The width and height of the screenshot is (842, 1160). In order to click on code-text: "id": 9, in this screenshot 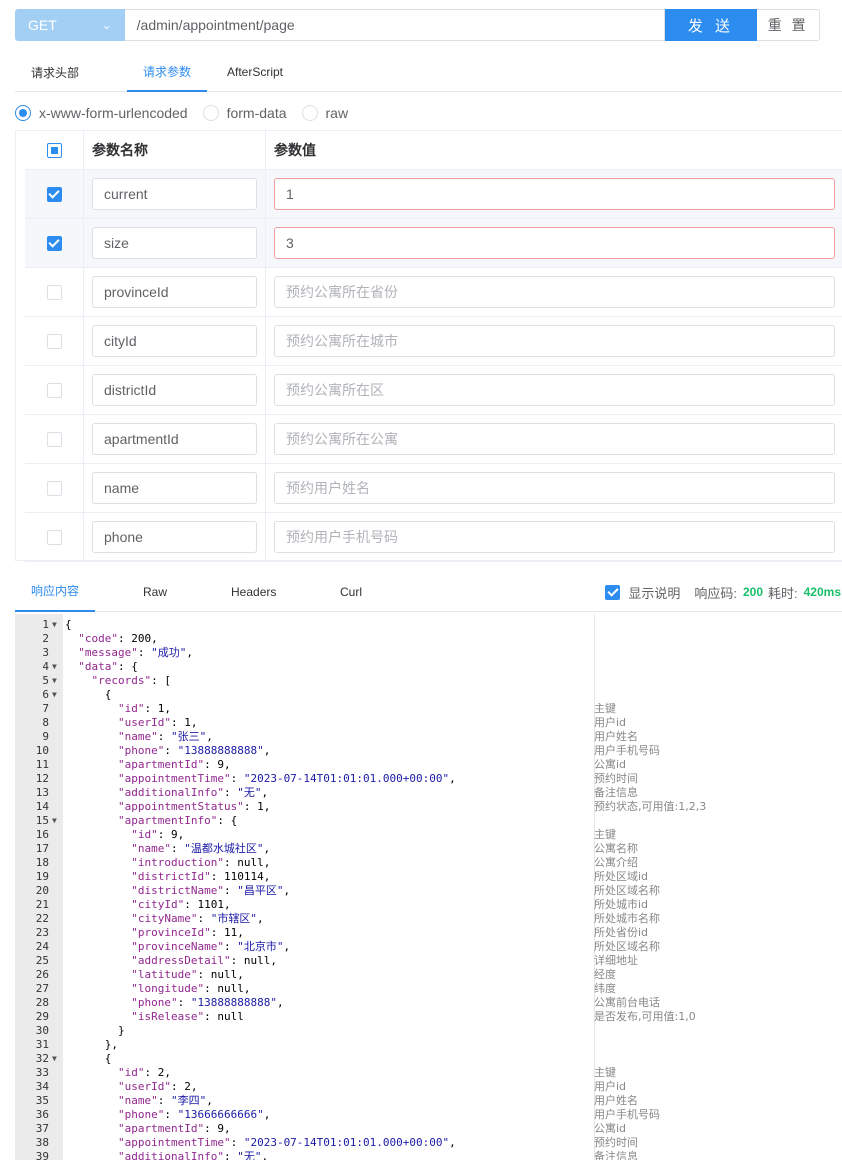, I will do `click(158, 834)`.